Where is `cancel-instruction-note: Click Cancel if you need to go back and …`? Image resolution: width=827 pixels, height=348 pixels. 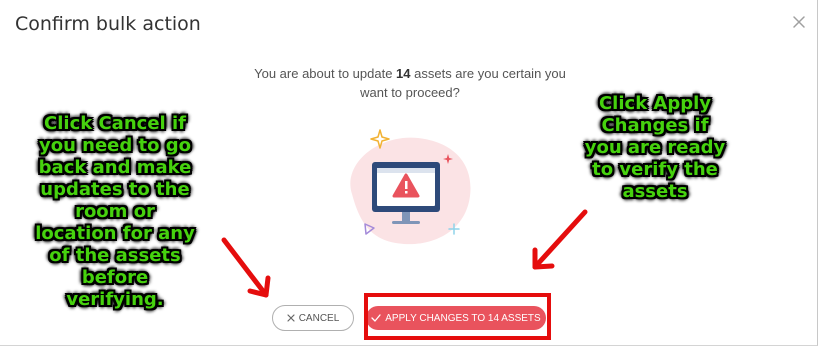 cancel-instruction-note: Click Cancel if you need to go back and … is located at coordinates (115, 211).